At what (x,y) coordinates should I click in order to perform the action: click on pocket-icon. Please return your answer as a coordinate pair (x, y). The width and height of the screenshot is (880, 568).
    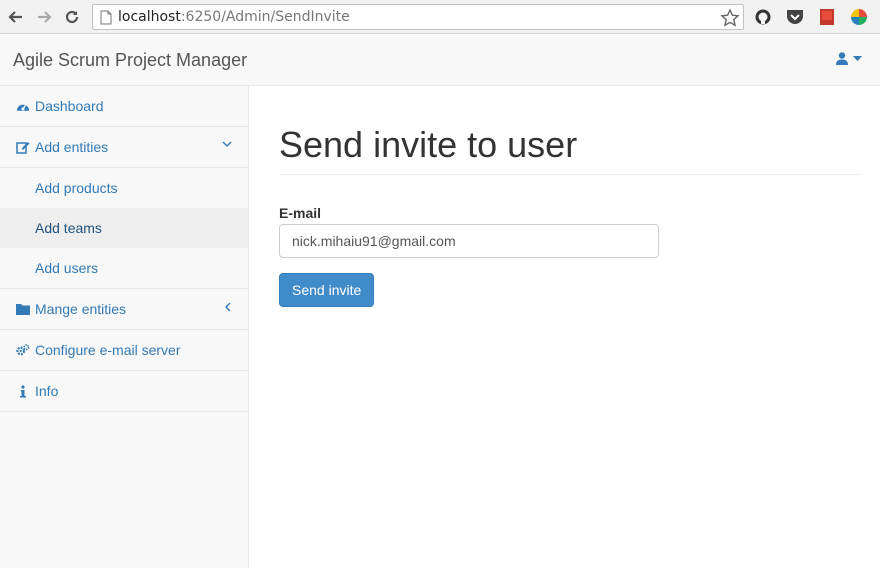
    Looking at the image, I should click on (795, 17).